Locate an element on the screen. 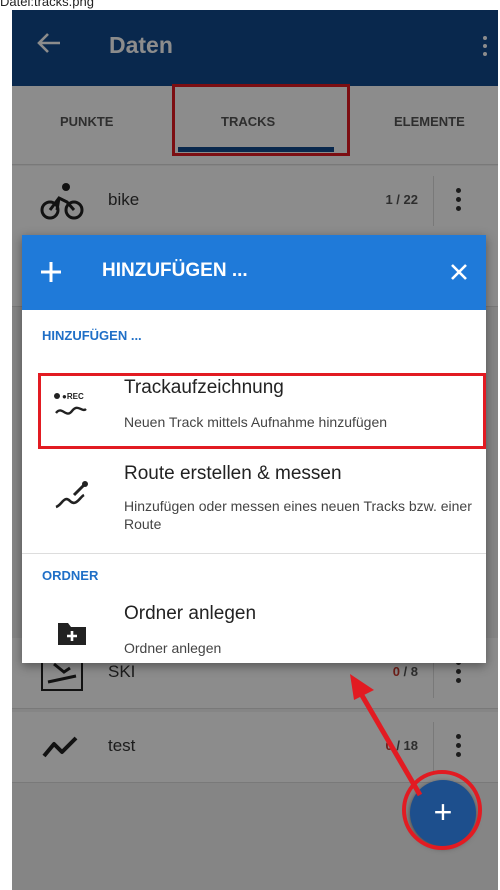 The image size is (500, 890). annotation-arrow is located at coordinates (386, 735).